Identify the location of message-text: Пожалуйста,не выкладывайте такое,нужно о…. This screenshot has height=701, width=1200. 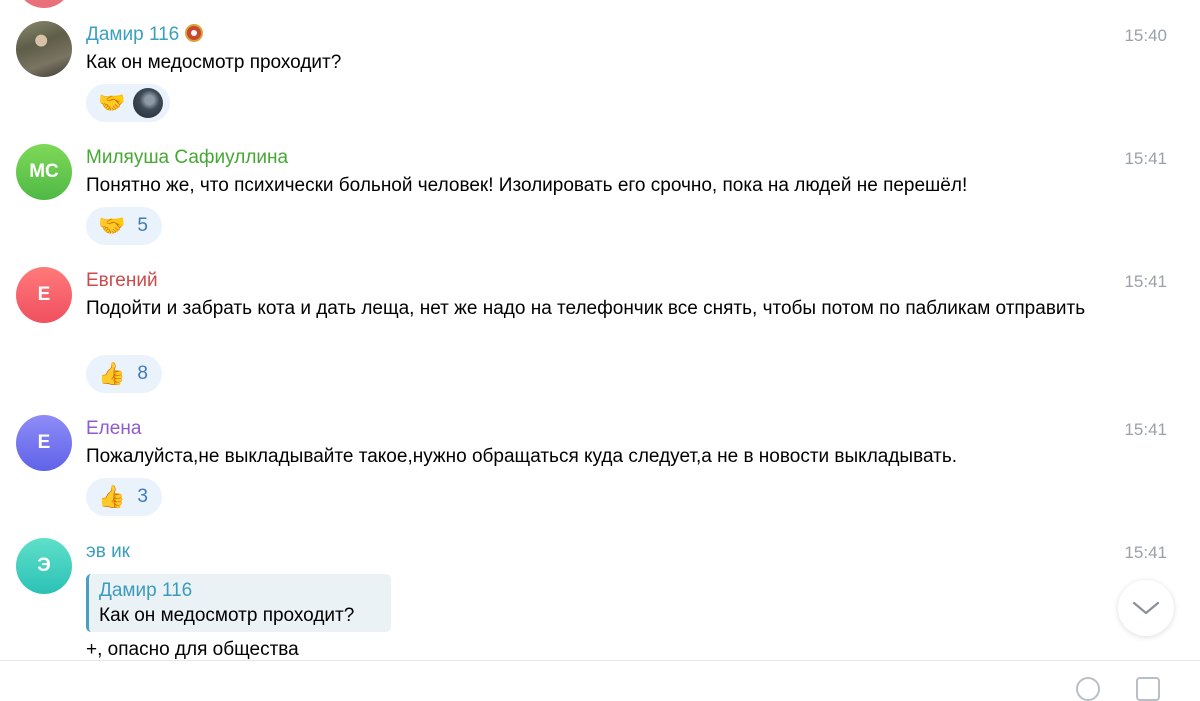
(521, 456).